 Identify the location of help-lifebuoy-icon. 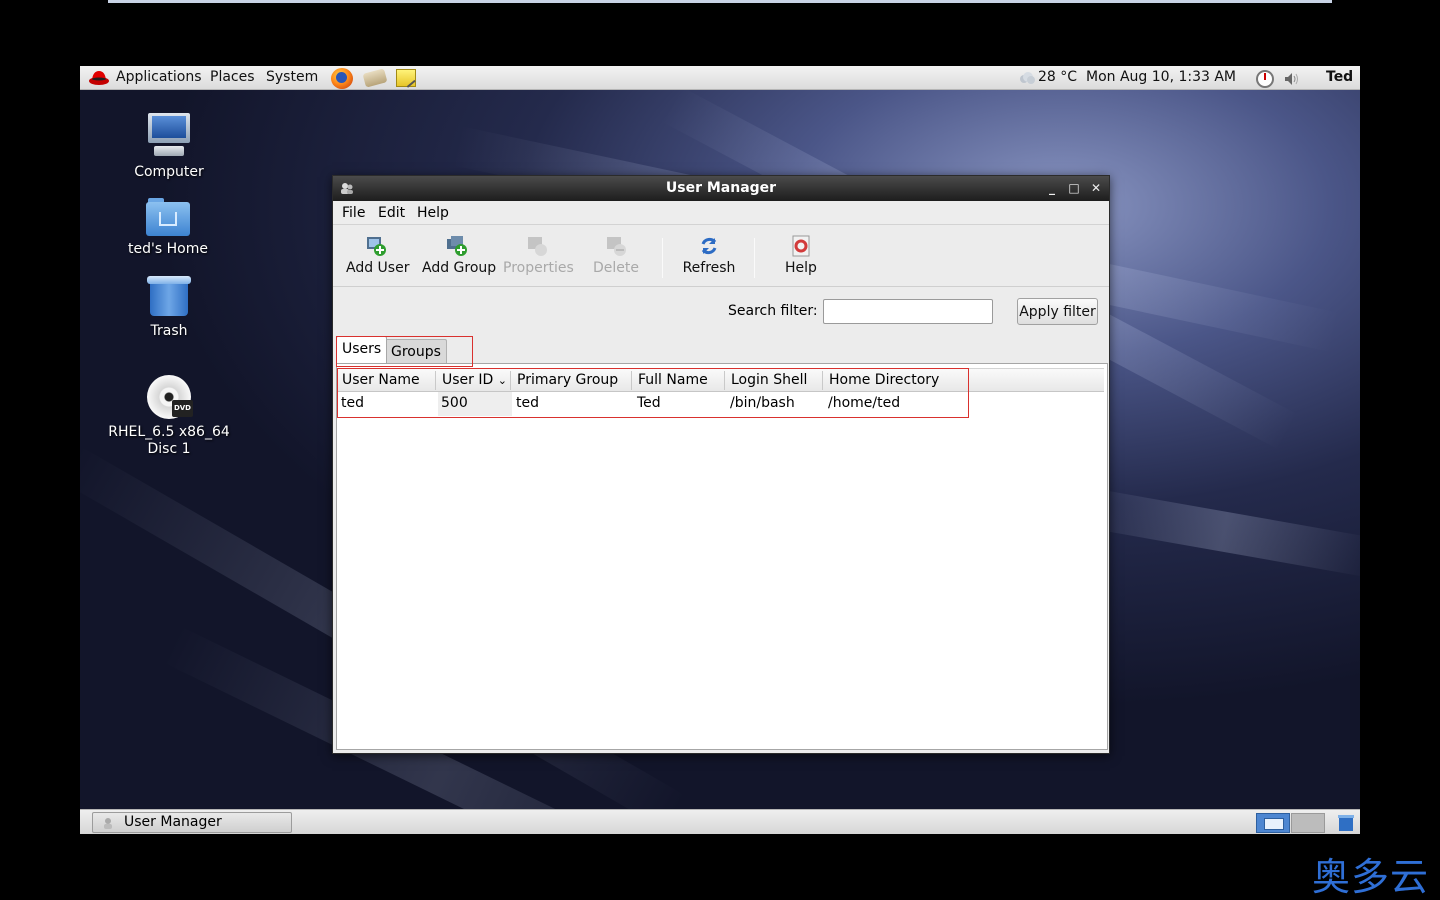
(801, 246).